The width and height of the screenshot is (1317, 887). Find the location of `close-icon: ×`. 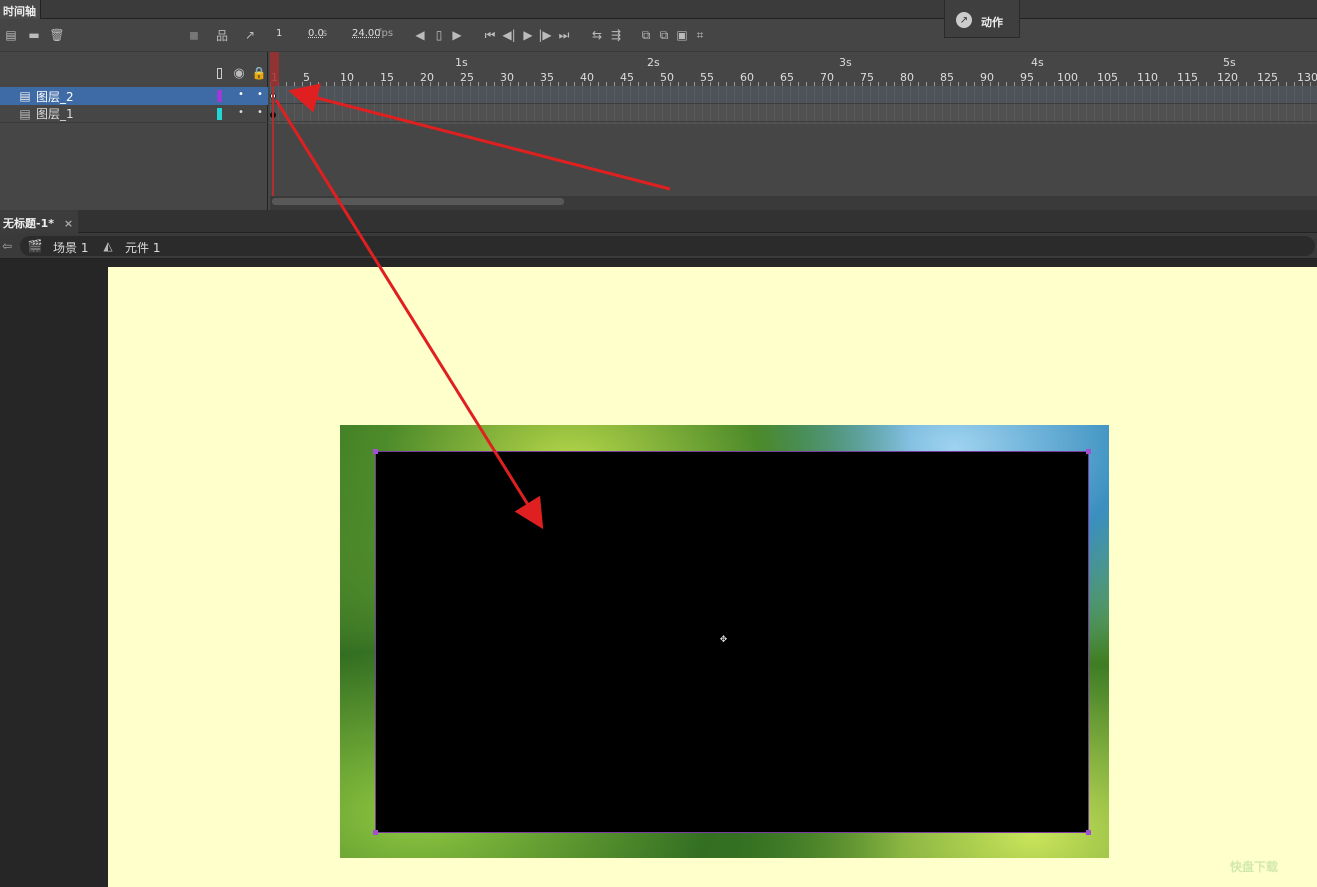

close-icon: × is located at coordinates (68, 223).